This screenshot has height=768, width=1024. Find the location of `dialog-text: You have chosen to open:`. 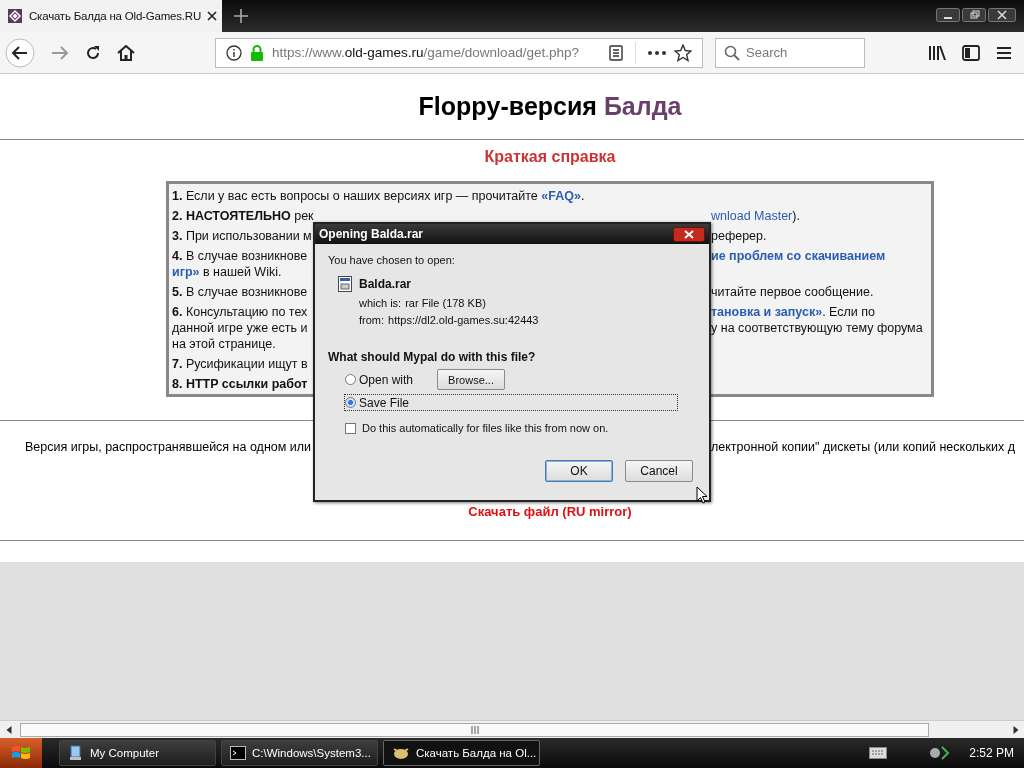

dialog-text: You have chosen to open: is located at coordinates (392, 260).